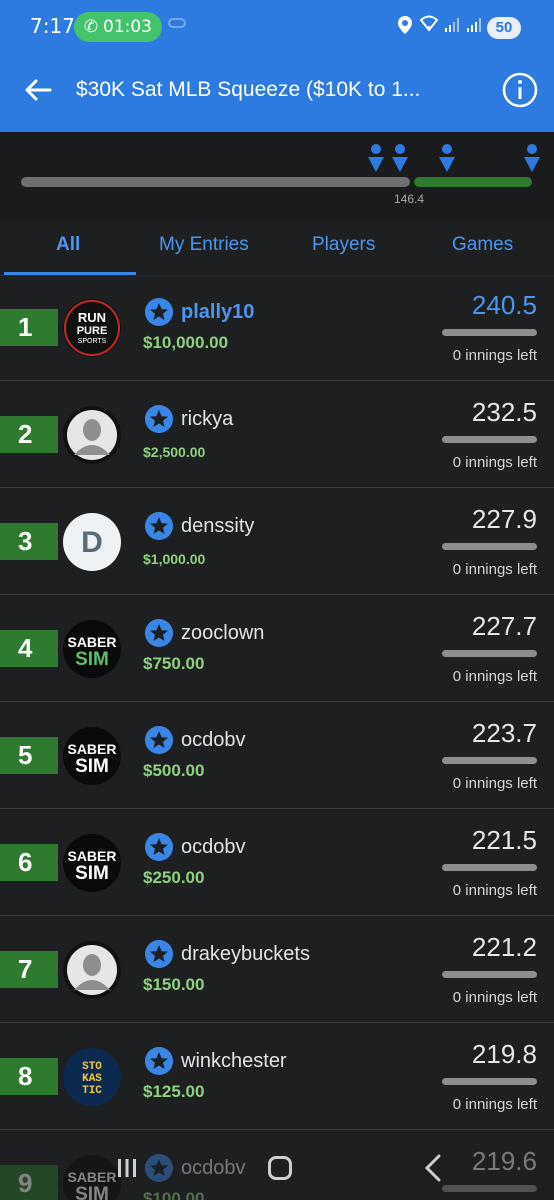  What do you see at coordinates (186, 342) in the screenshot?
I see `prize-amount: $10,000.00` at bounding box center [186, 342].